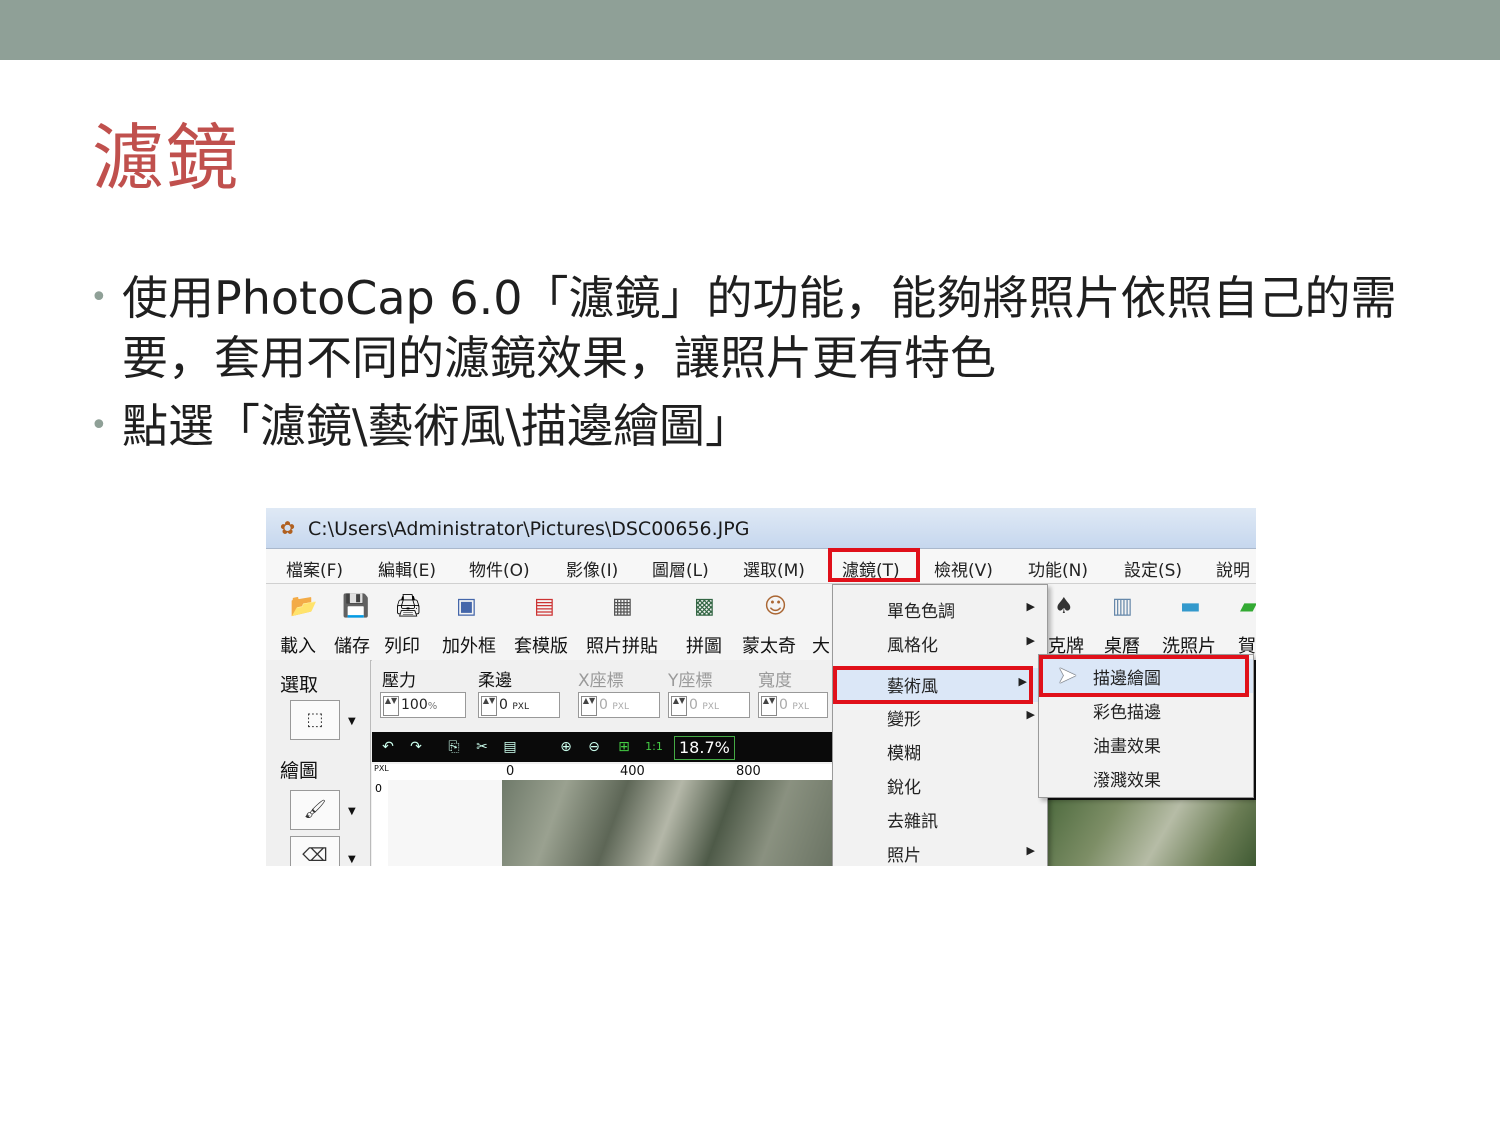 The width and height of the screenshot is (1500, 1125). Describe the element at coordinates (775, 606) in the screenshot. I see `montage-icon: ☺` at that location.